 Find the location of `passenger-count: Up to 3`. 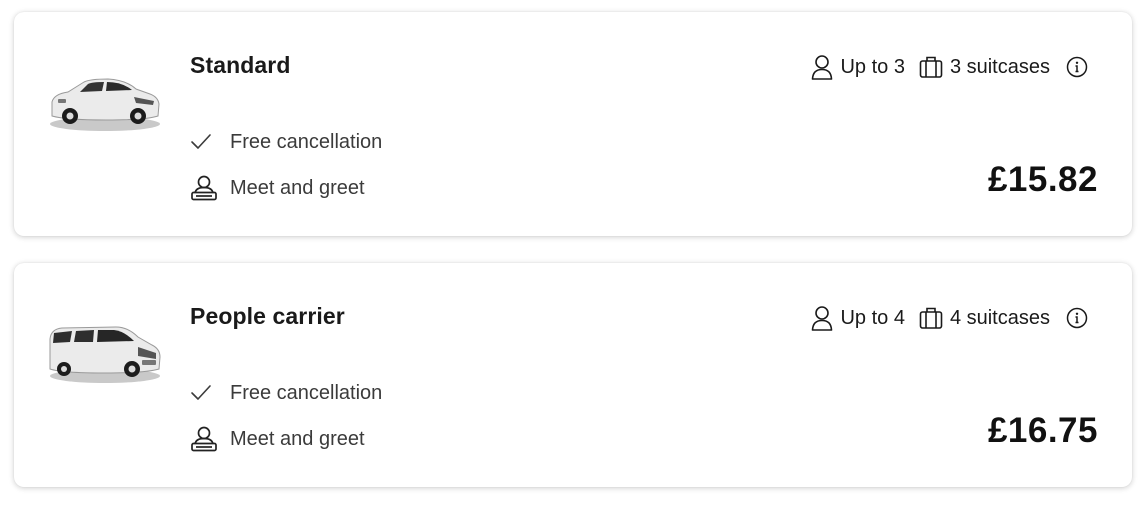

passenger-count: Up to 3 is located at coordinates (872, 66).